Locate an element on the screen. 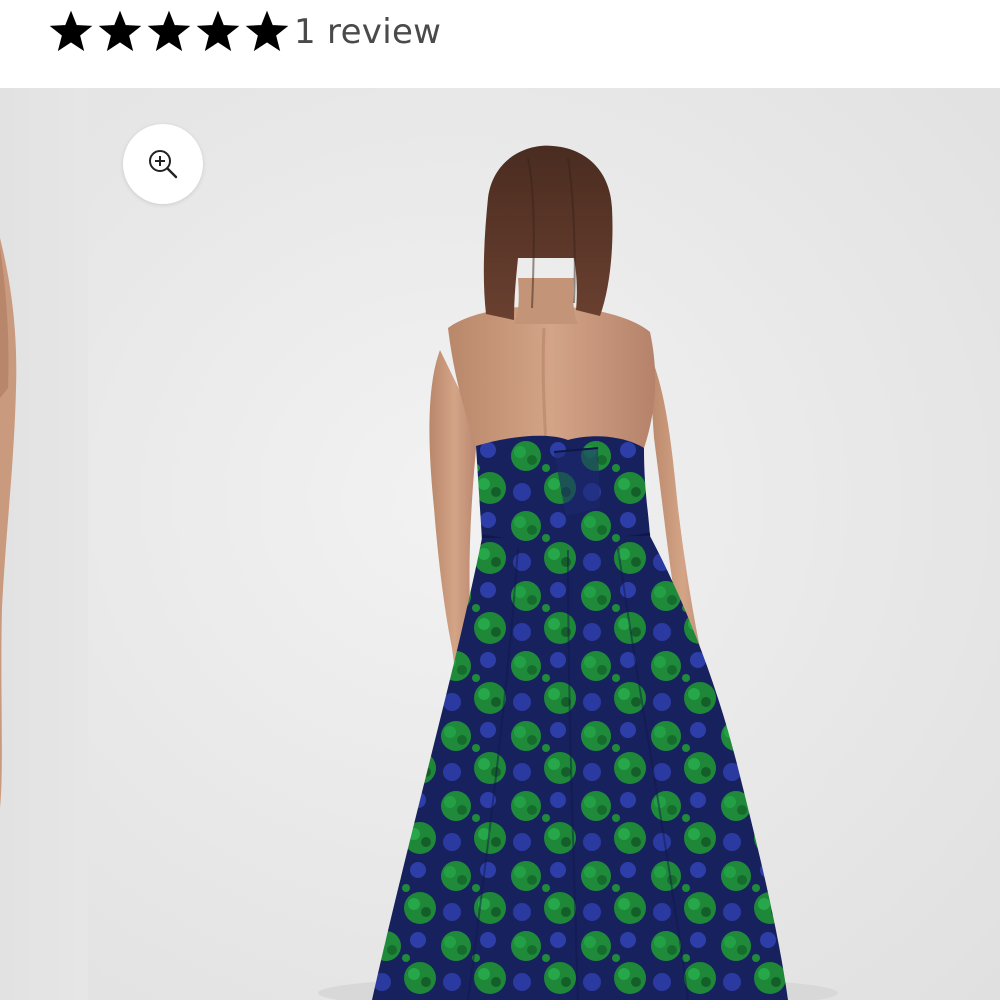  previous-image-figure is located at coordinates (8, 523).